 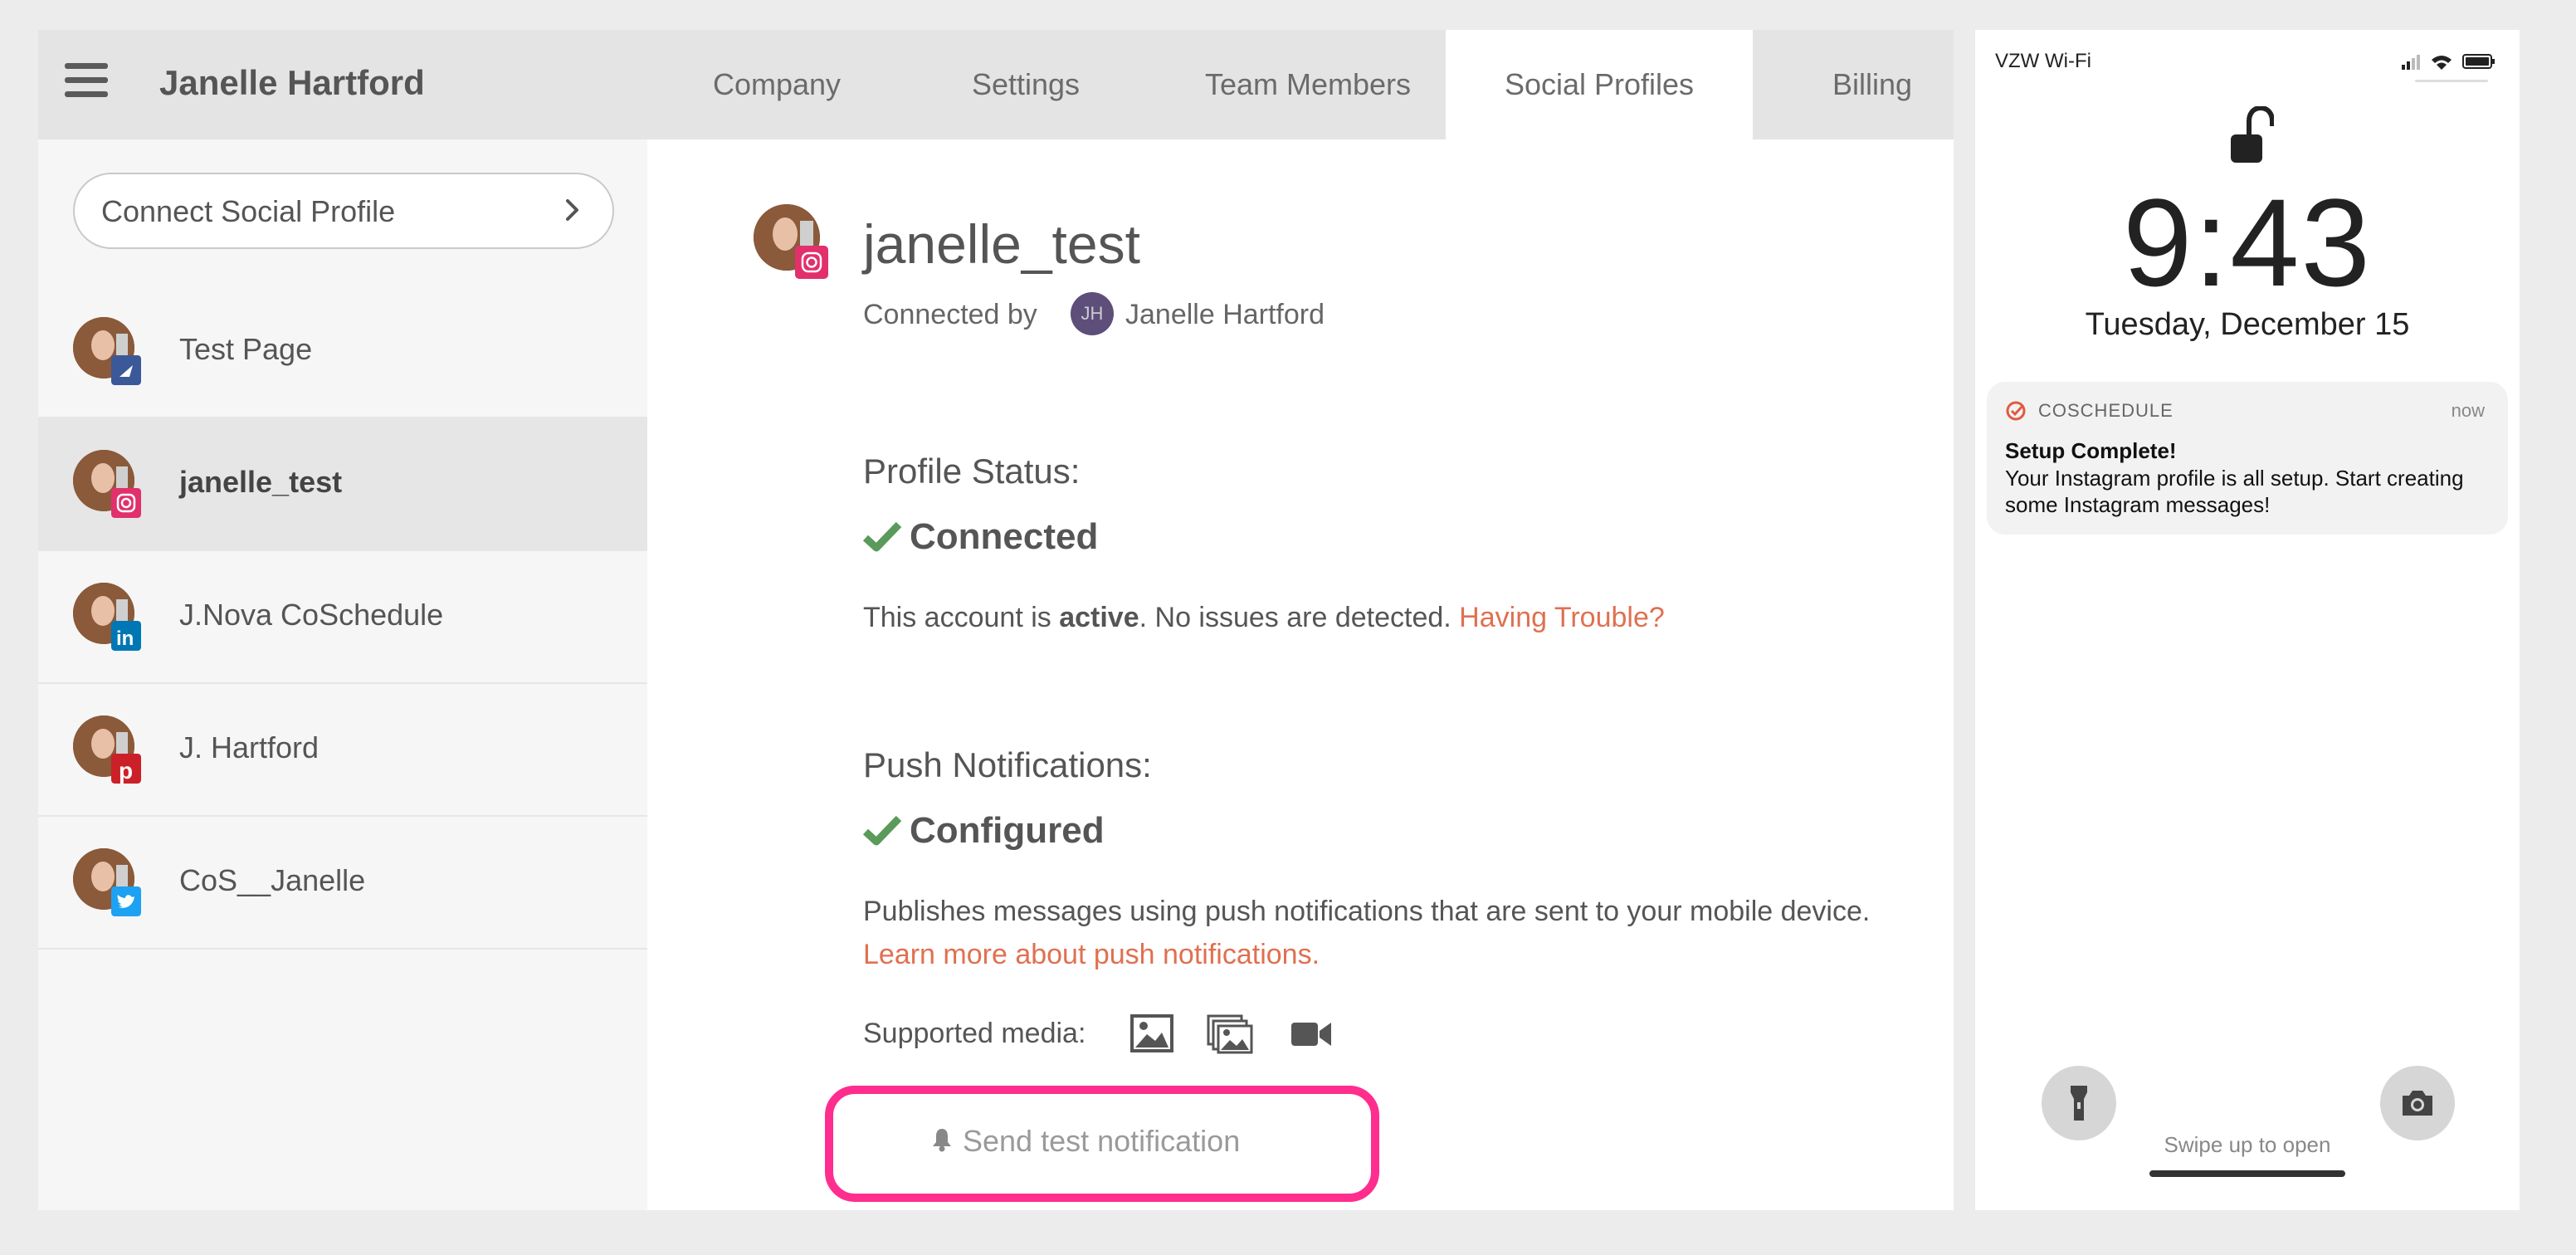 I want to click on flashlight-button, so click(x=2079, y=1103).